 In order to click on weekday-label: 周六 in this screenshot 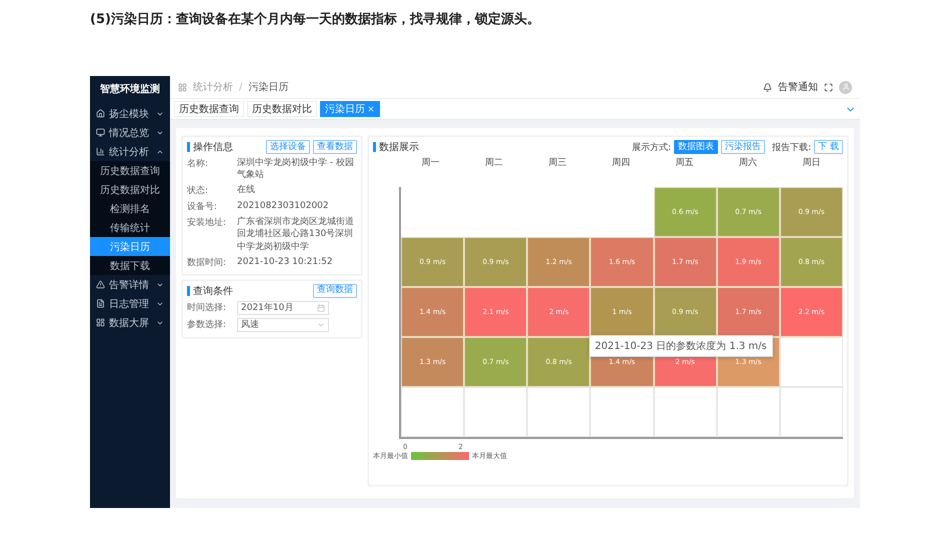, I will do `click(747, 162)`.